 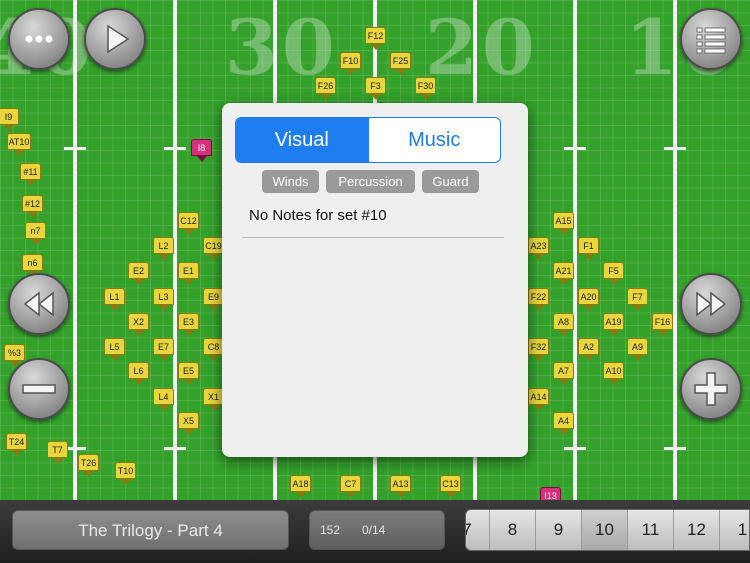 I want to click on zoom-in-button, so click(x=711, y=389).